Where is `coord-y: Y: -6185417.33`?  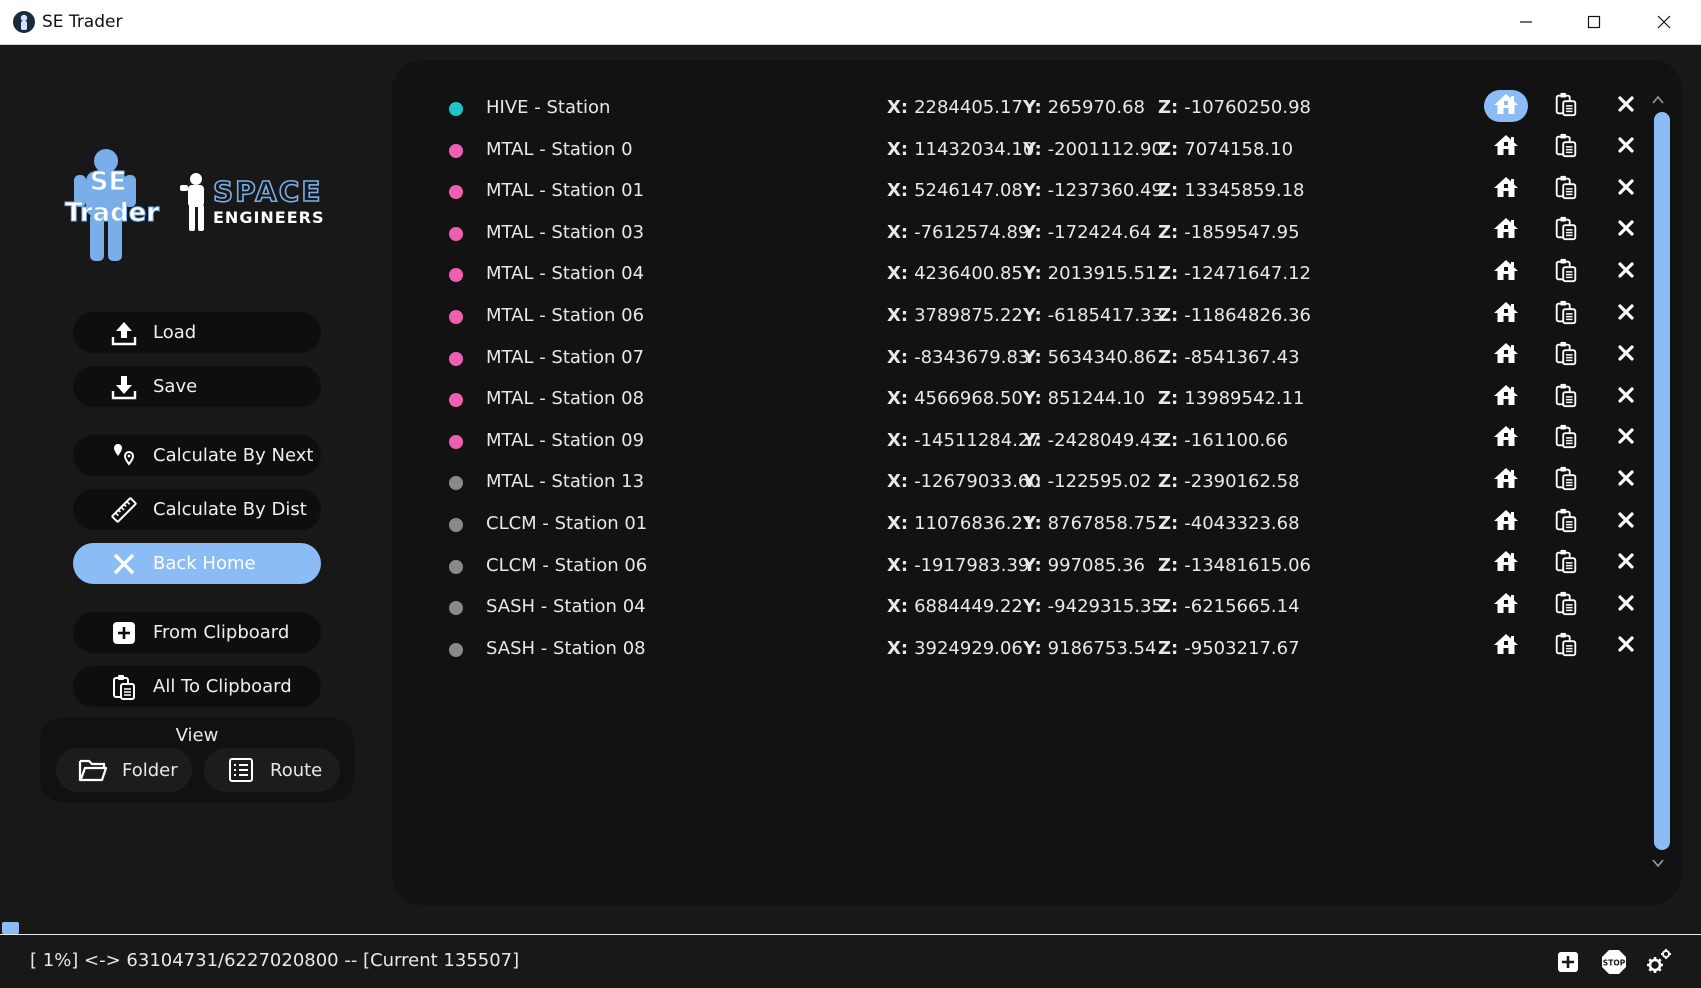 coord-y: Y: -6185417.33 is located at coordinates (1093, 315).